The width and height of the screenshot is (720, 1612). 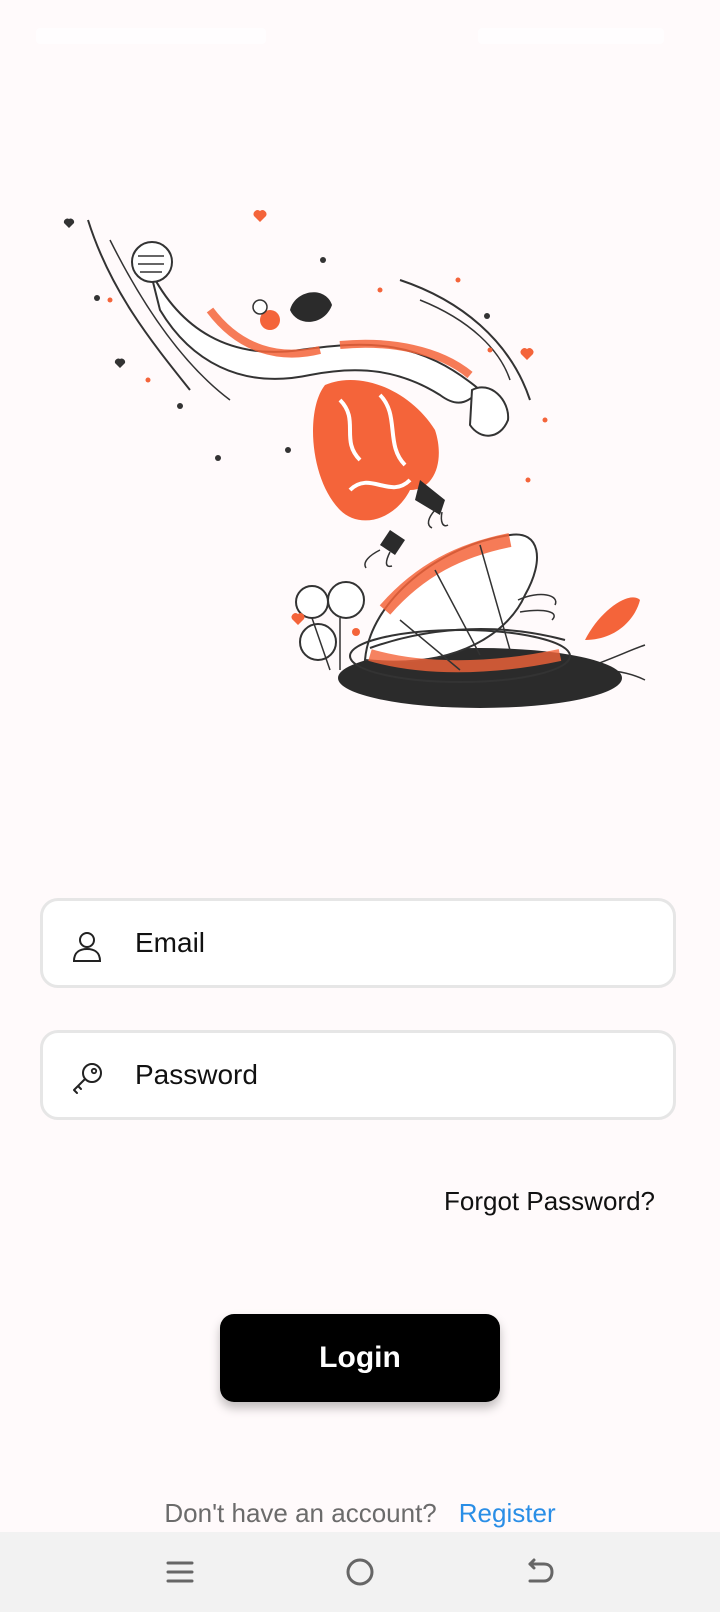 I want to click on menu-icon, so click(x=180, y=1572).